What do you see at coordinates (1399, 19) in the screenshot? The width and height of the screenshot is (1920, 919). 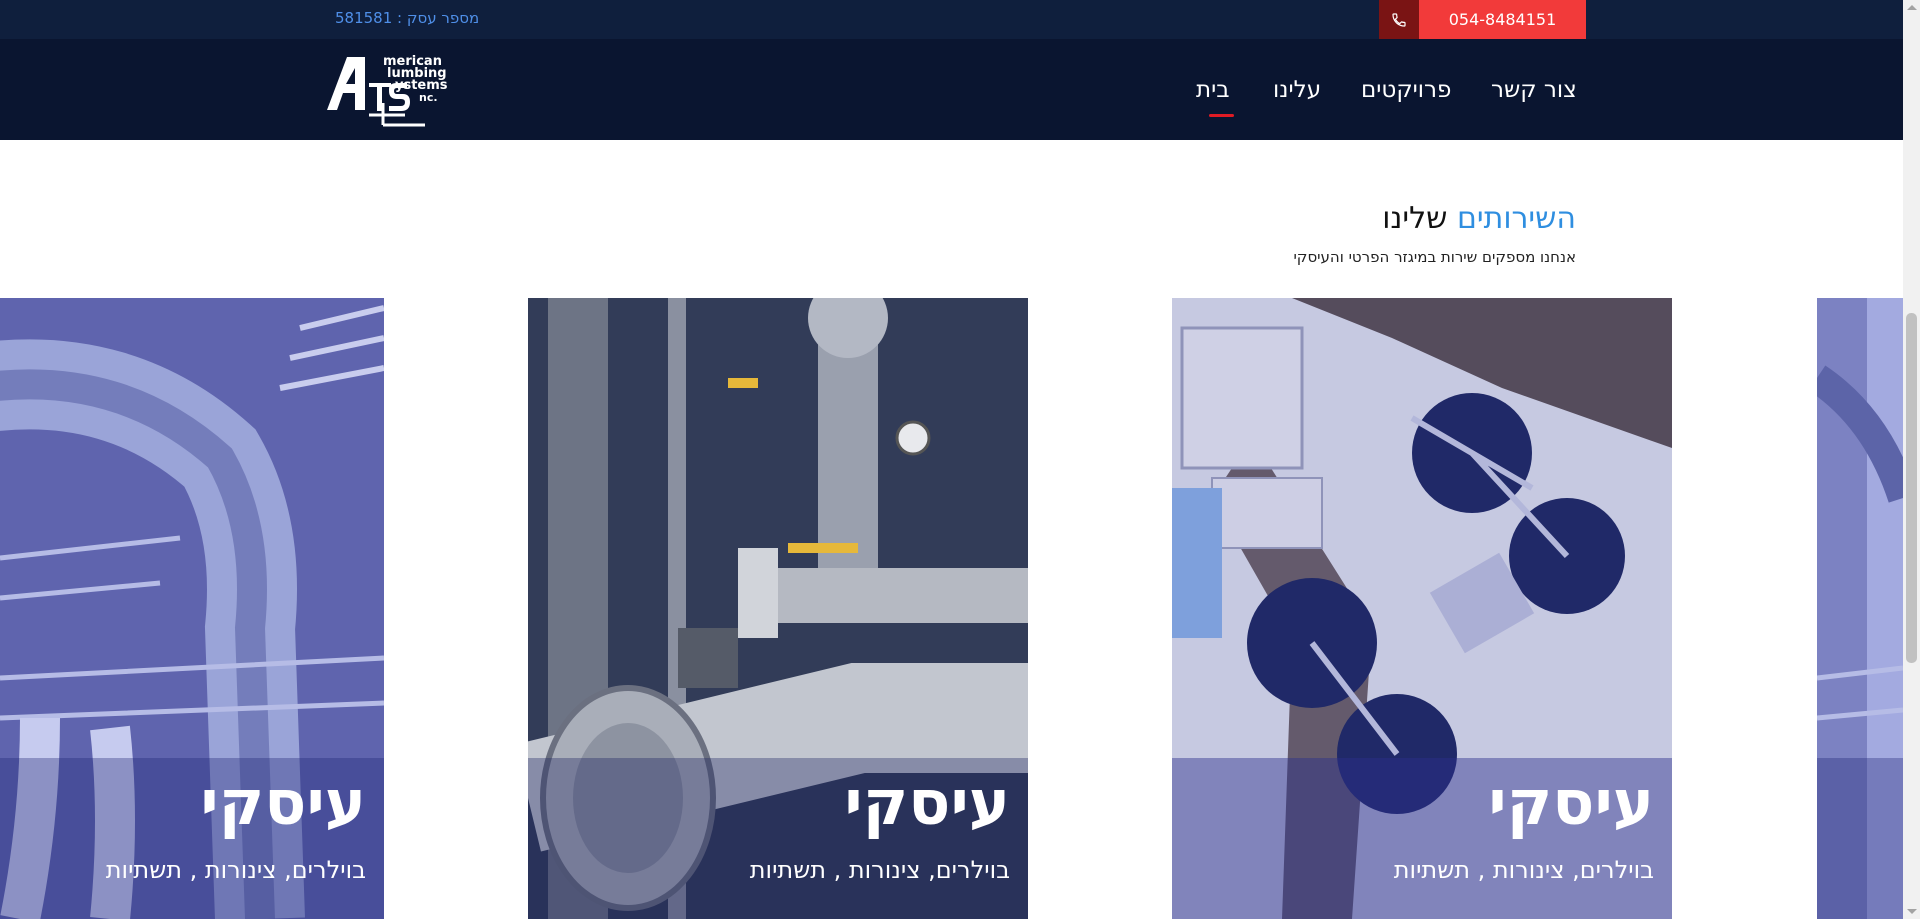 I see `phone-icon` at bounding box center [1399, 19].